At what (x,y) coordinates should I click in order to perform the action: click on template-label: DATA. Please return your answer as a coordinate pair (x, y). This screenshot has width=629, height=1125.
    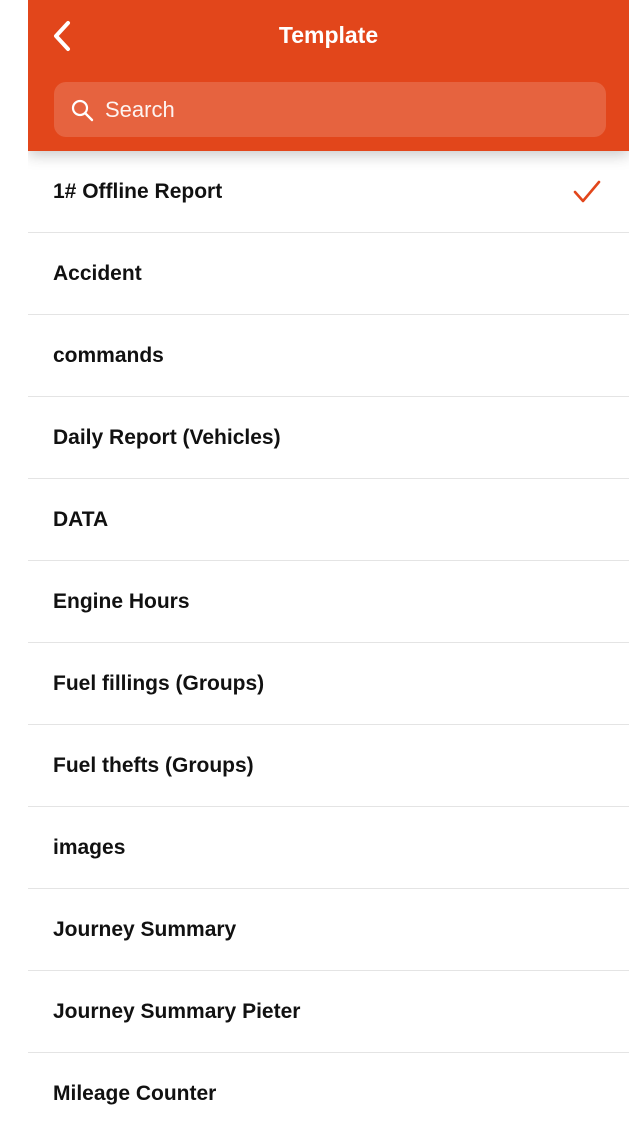
    Looking at the image, I should click on (81, 519).